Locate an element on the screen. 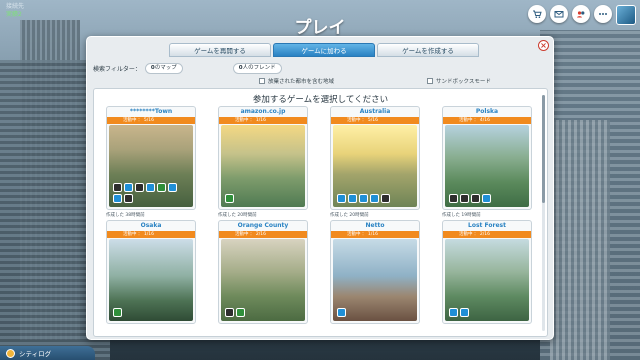  friends-icon is located at coordinates (581, 14).